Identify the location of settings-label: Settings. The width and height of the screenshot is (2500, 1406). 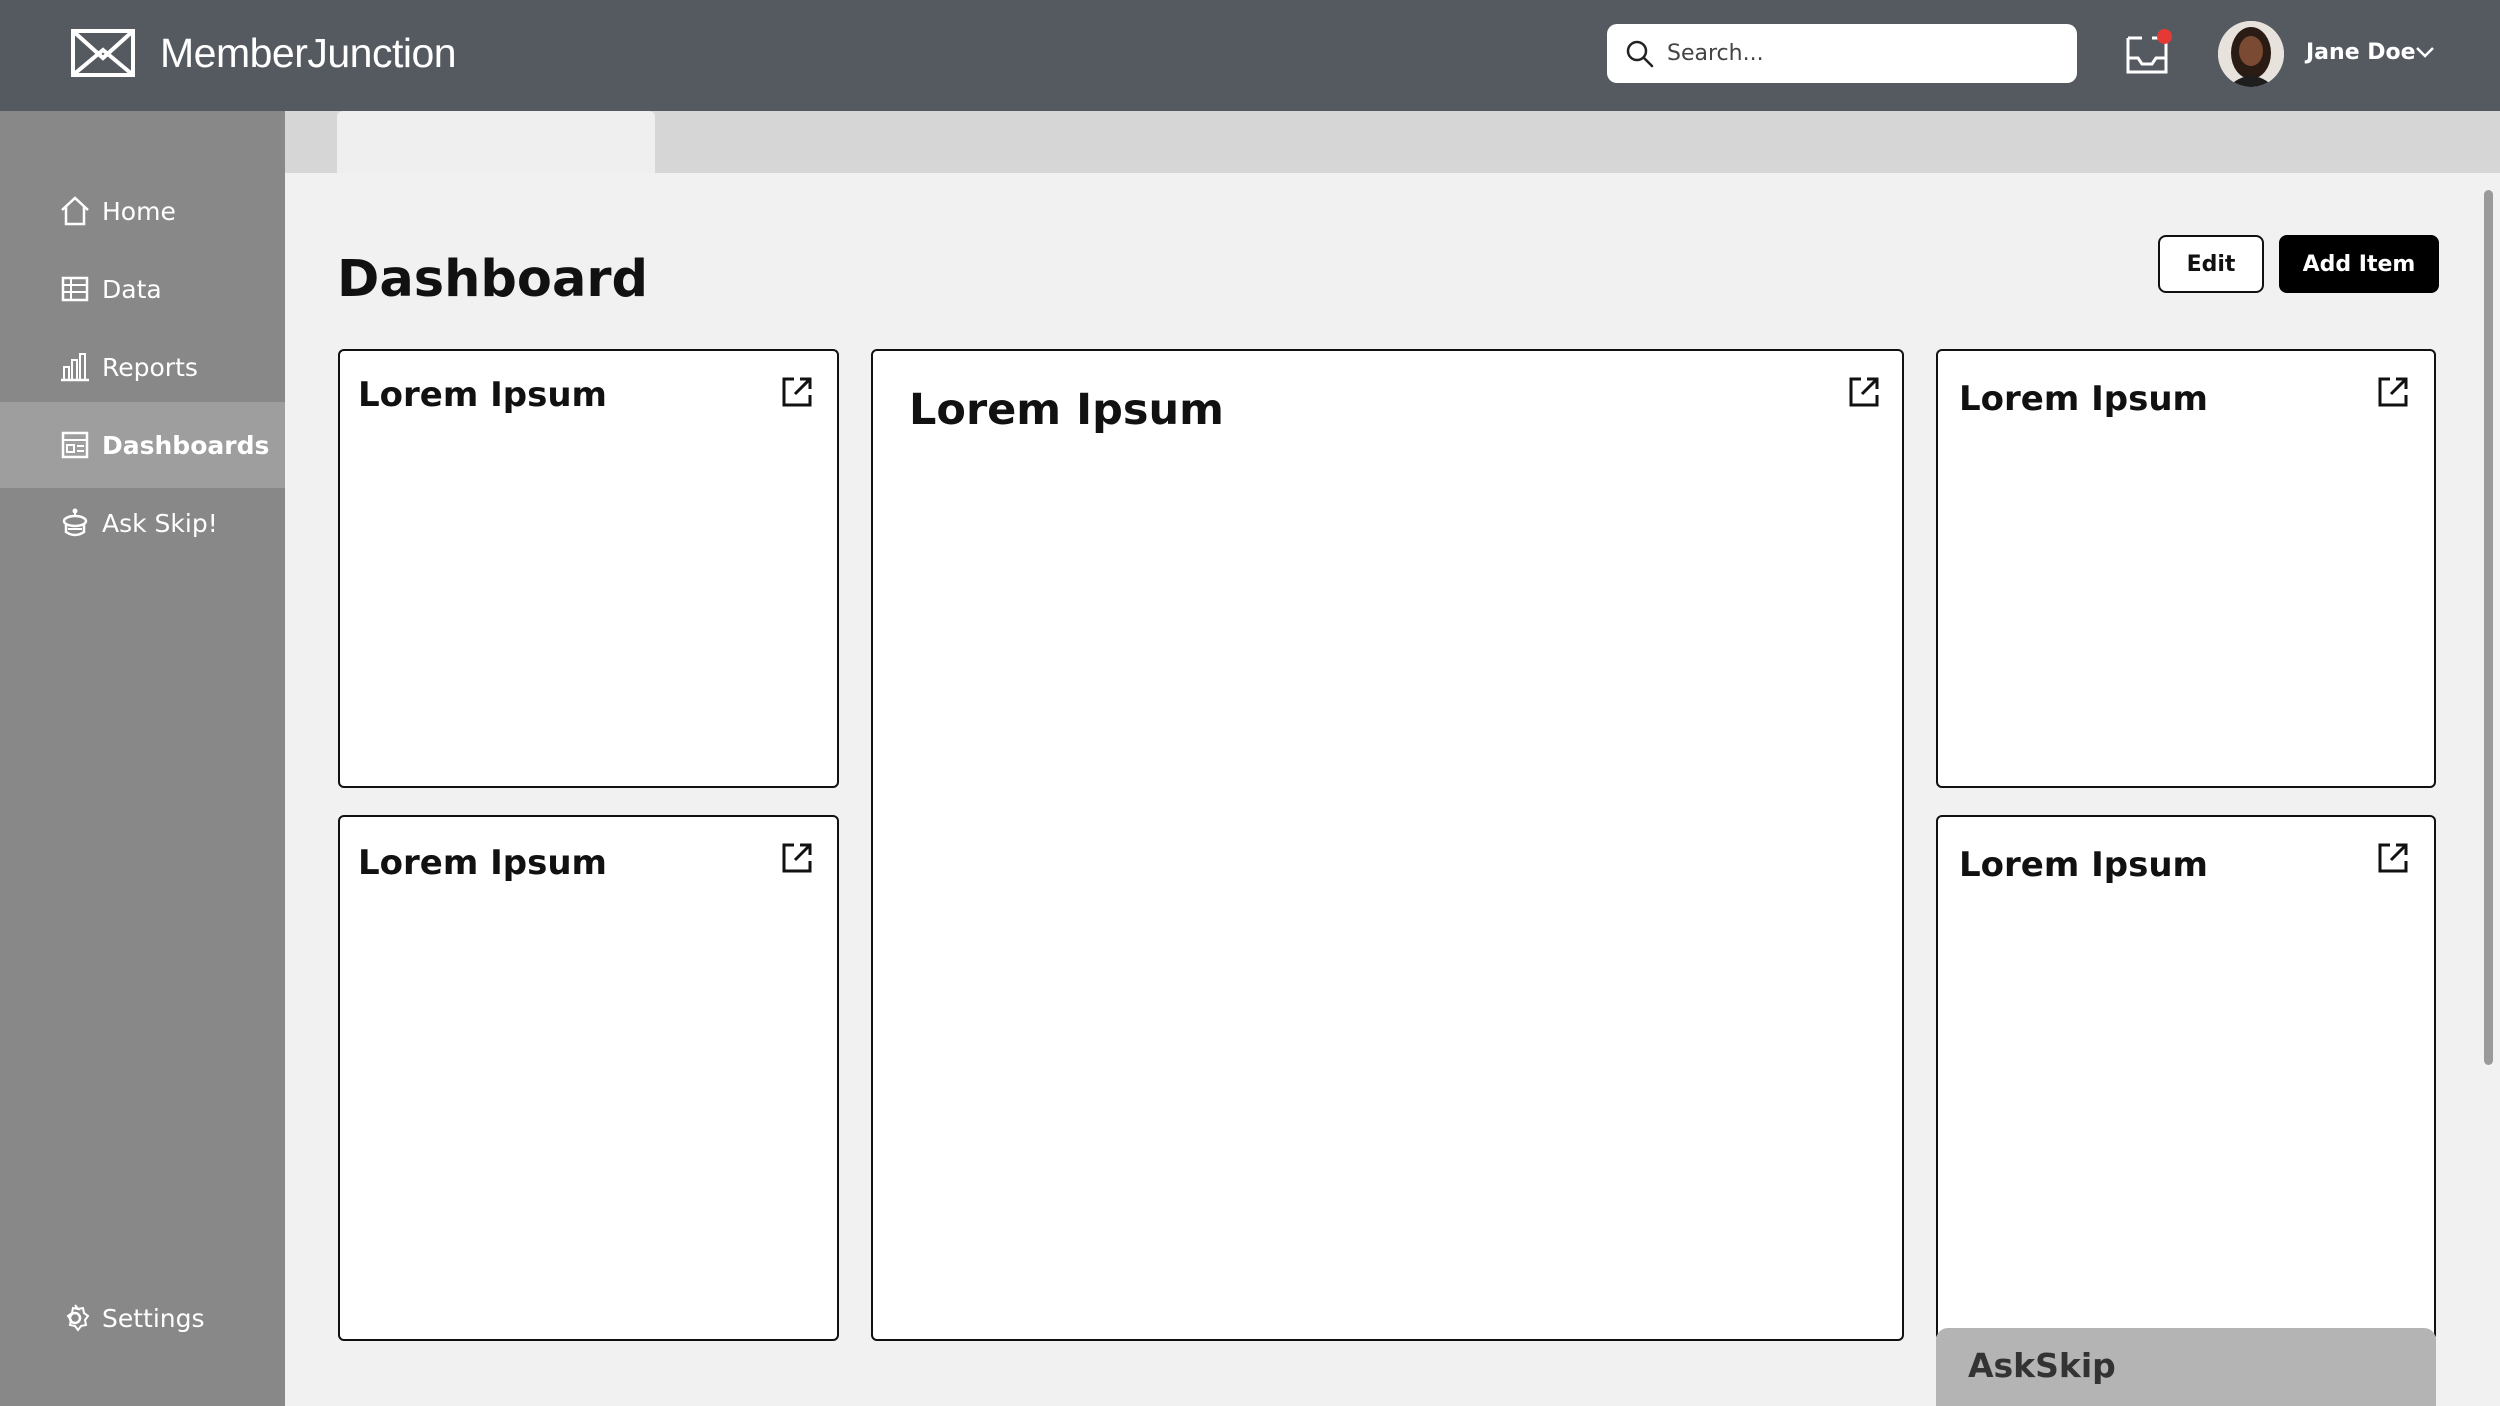
(153, 1318).